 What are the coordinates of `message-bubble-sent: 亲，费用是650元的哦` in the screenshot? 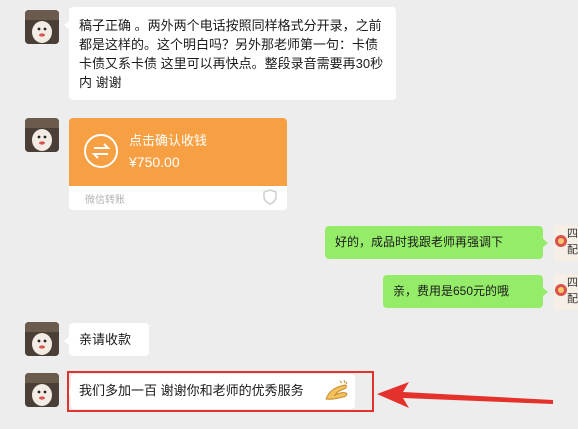 It's located at (465, 291).